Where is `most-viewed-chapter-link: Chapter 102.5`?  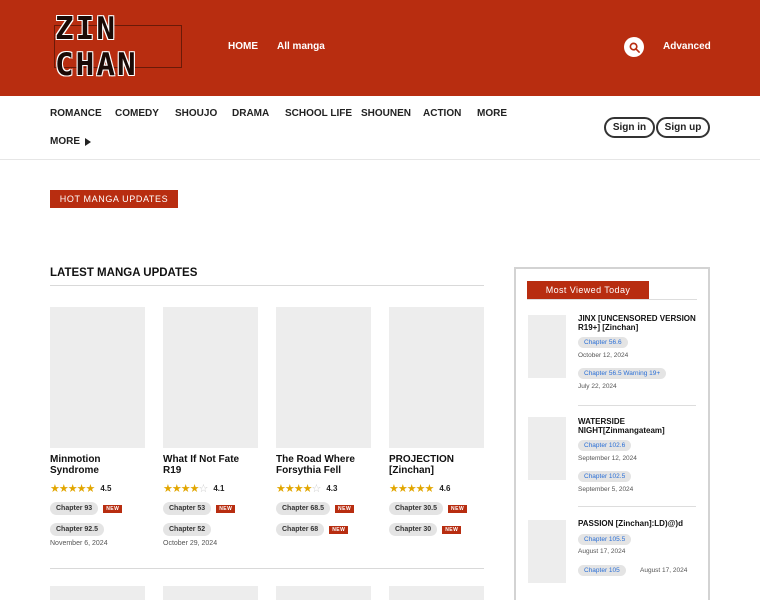 most-viewed-chapter-link: Chapter 102.5 is located at coordinates (605, 476).